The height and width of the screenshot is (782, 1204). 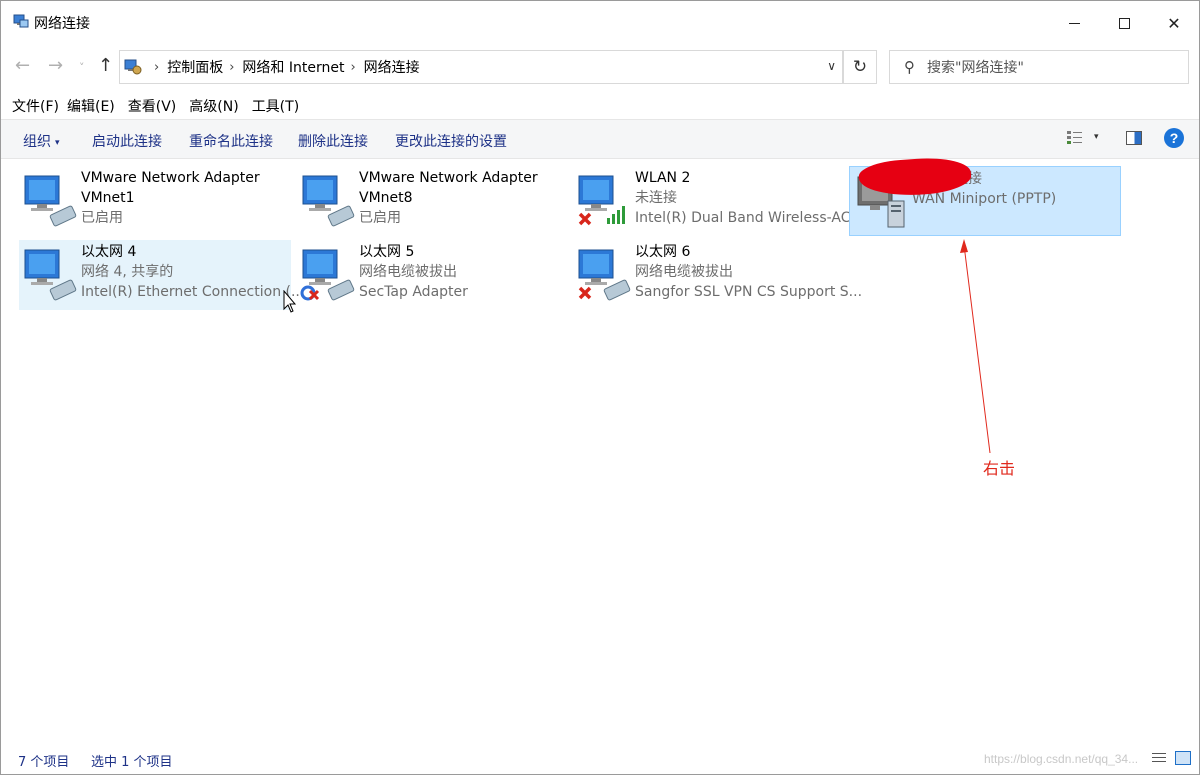 What do you see at coordinates (170, 198) in the screenshot?
I see `connection-text: VMware Network Adapter VMnet1 已启用` at bounding box center [170, 198].